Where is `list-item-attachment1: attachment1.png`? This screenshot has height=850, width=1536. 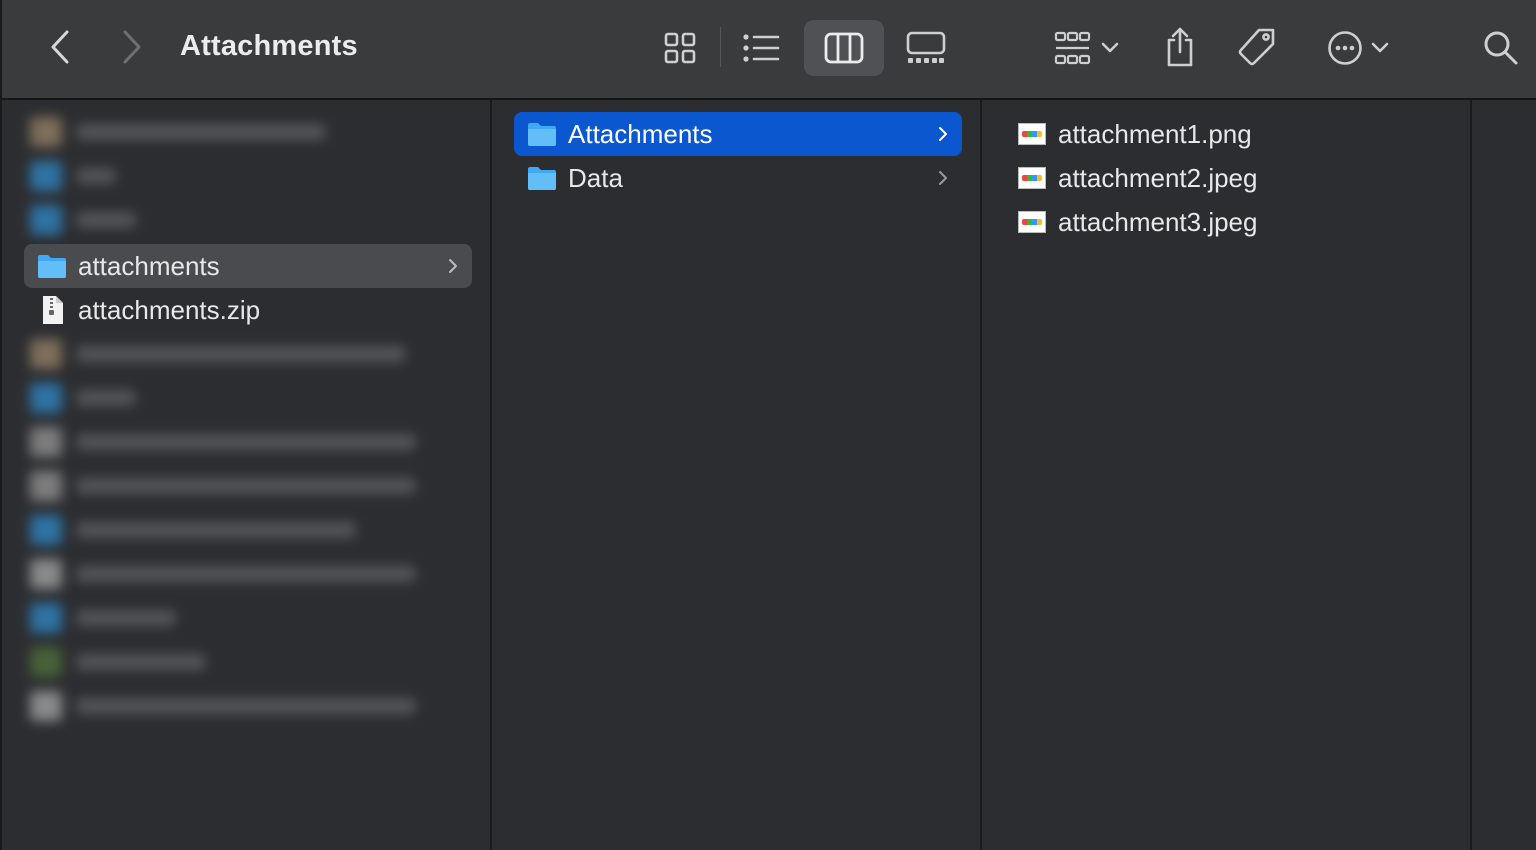 list-item-attachment1: attachment1.png is located at coordinates (1226, 134).